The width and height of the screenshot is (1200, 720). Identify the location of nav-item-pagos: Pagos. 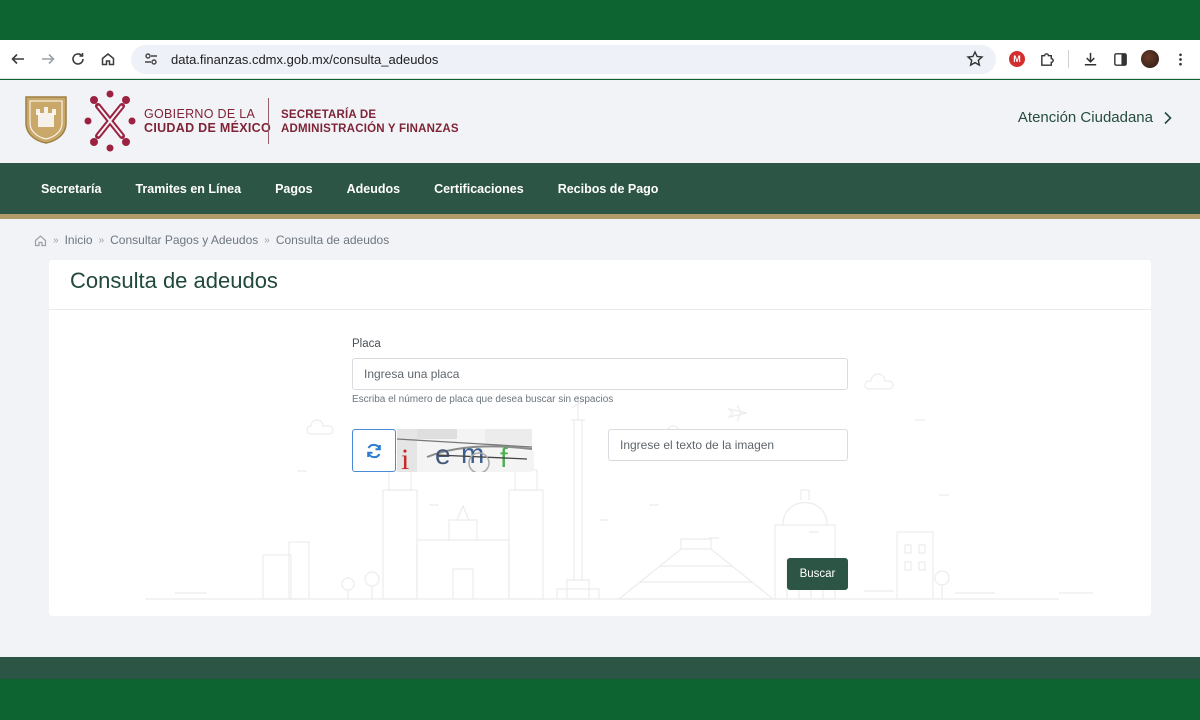
(294, 189).